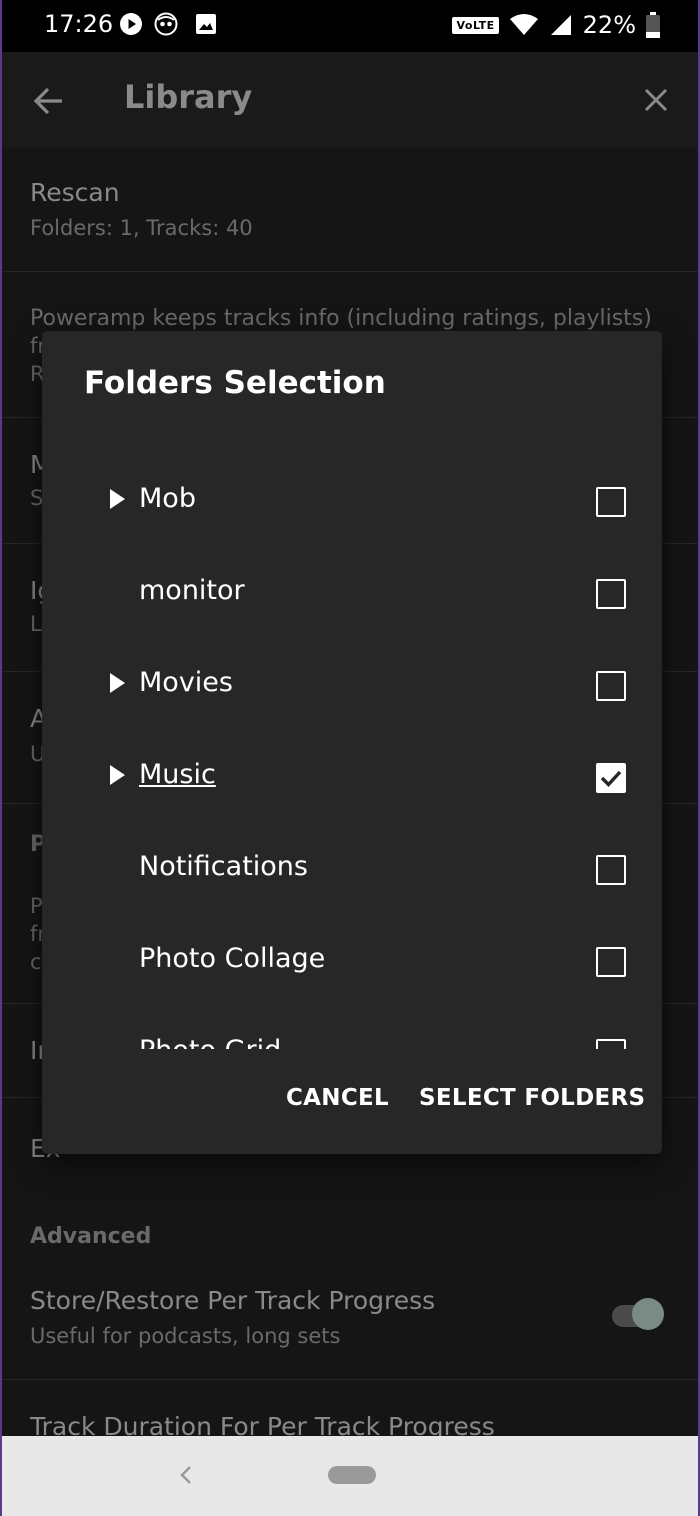  Describe the element at coordinates (352, 869) in the screenshot. I see `folder-row: Notifications` at that location.